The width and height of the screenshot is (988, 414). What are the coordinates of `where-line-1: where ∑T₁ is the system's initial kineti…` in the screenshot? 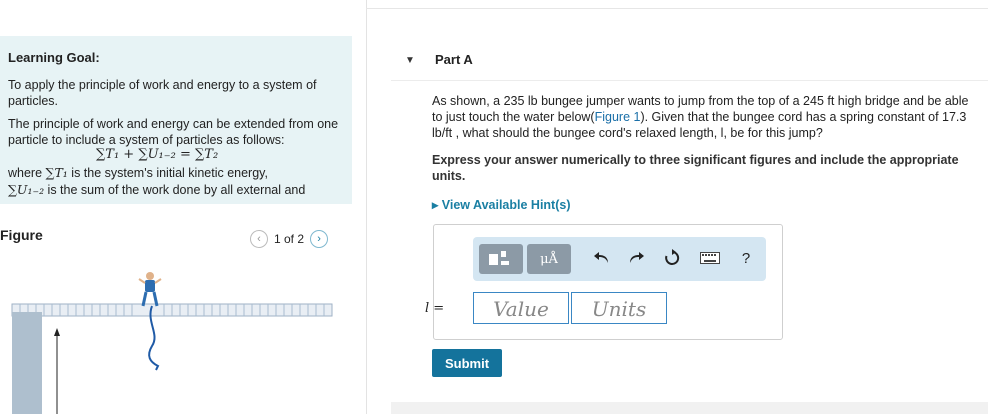 It's located at (138, 172).